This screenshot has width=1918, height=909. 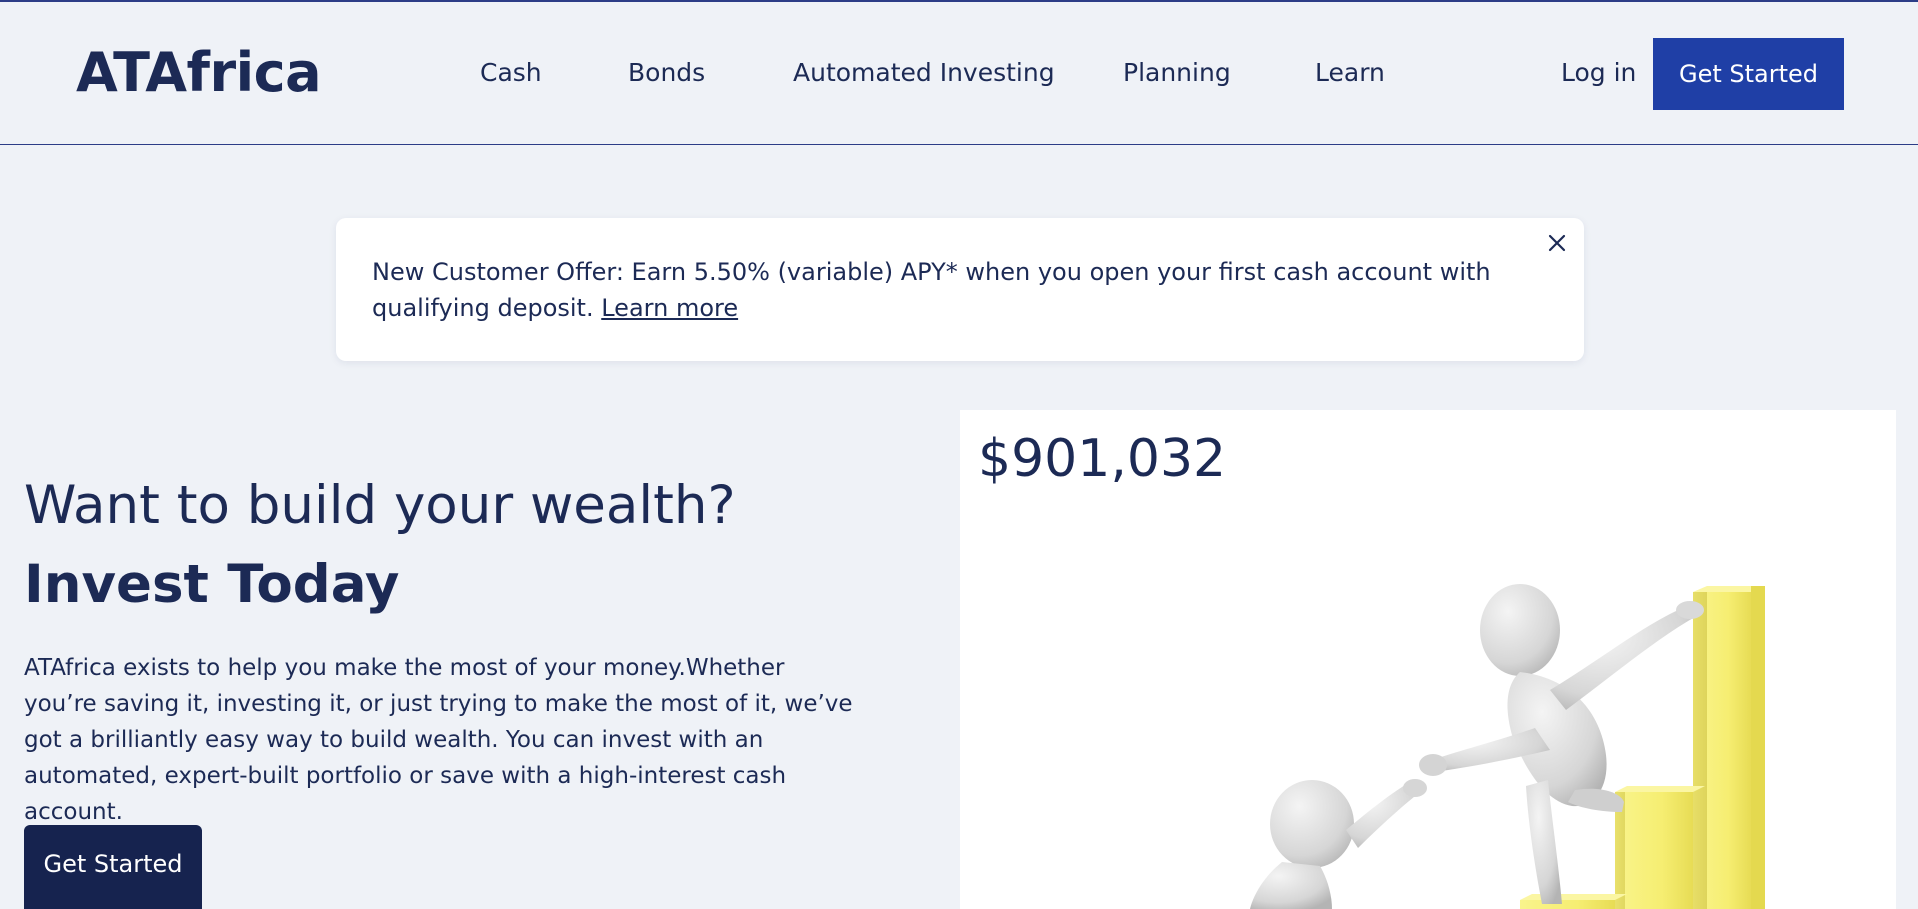 I want to click on hero-title: Want to build your wealth?, so click(x=380, y=505).